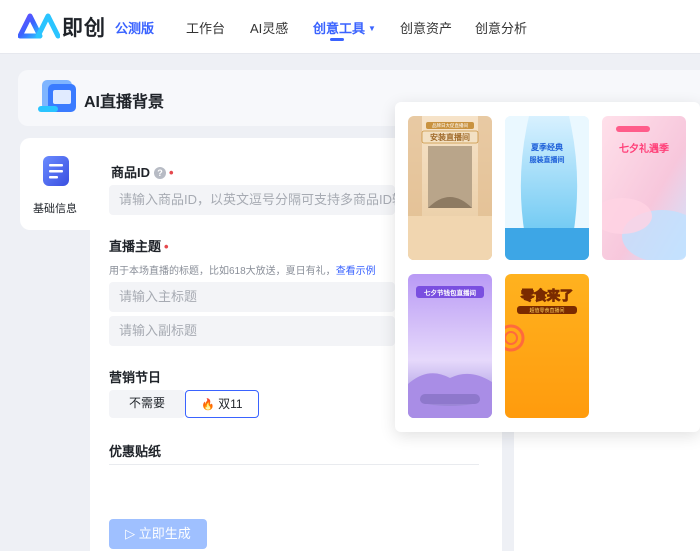 The height and width of the screenshot is (551, 700). I want to click on view-example-link: 查看示例, so click(356, 271).